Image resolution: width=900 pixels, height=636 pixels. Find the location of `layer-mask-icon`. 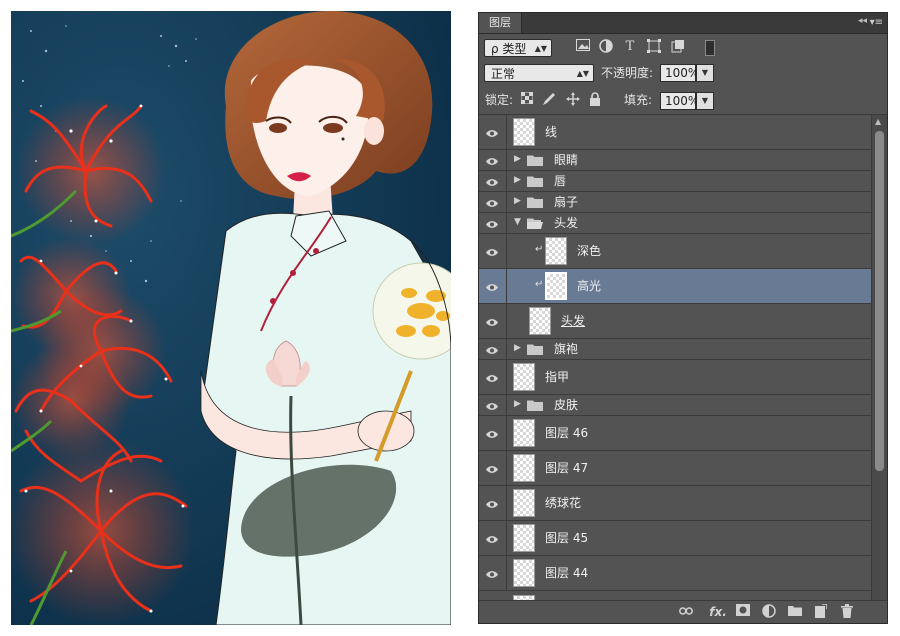

layer-mask-icon is located at coordinates (743, 612).